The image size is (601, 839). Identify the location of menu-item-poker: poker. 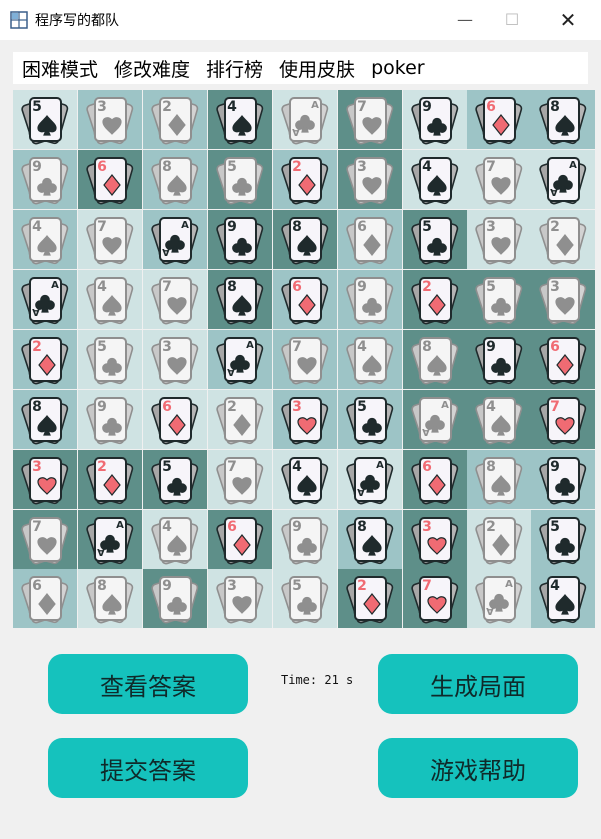
(398, 68).